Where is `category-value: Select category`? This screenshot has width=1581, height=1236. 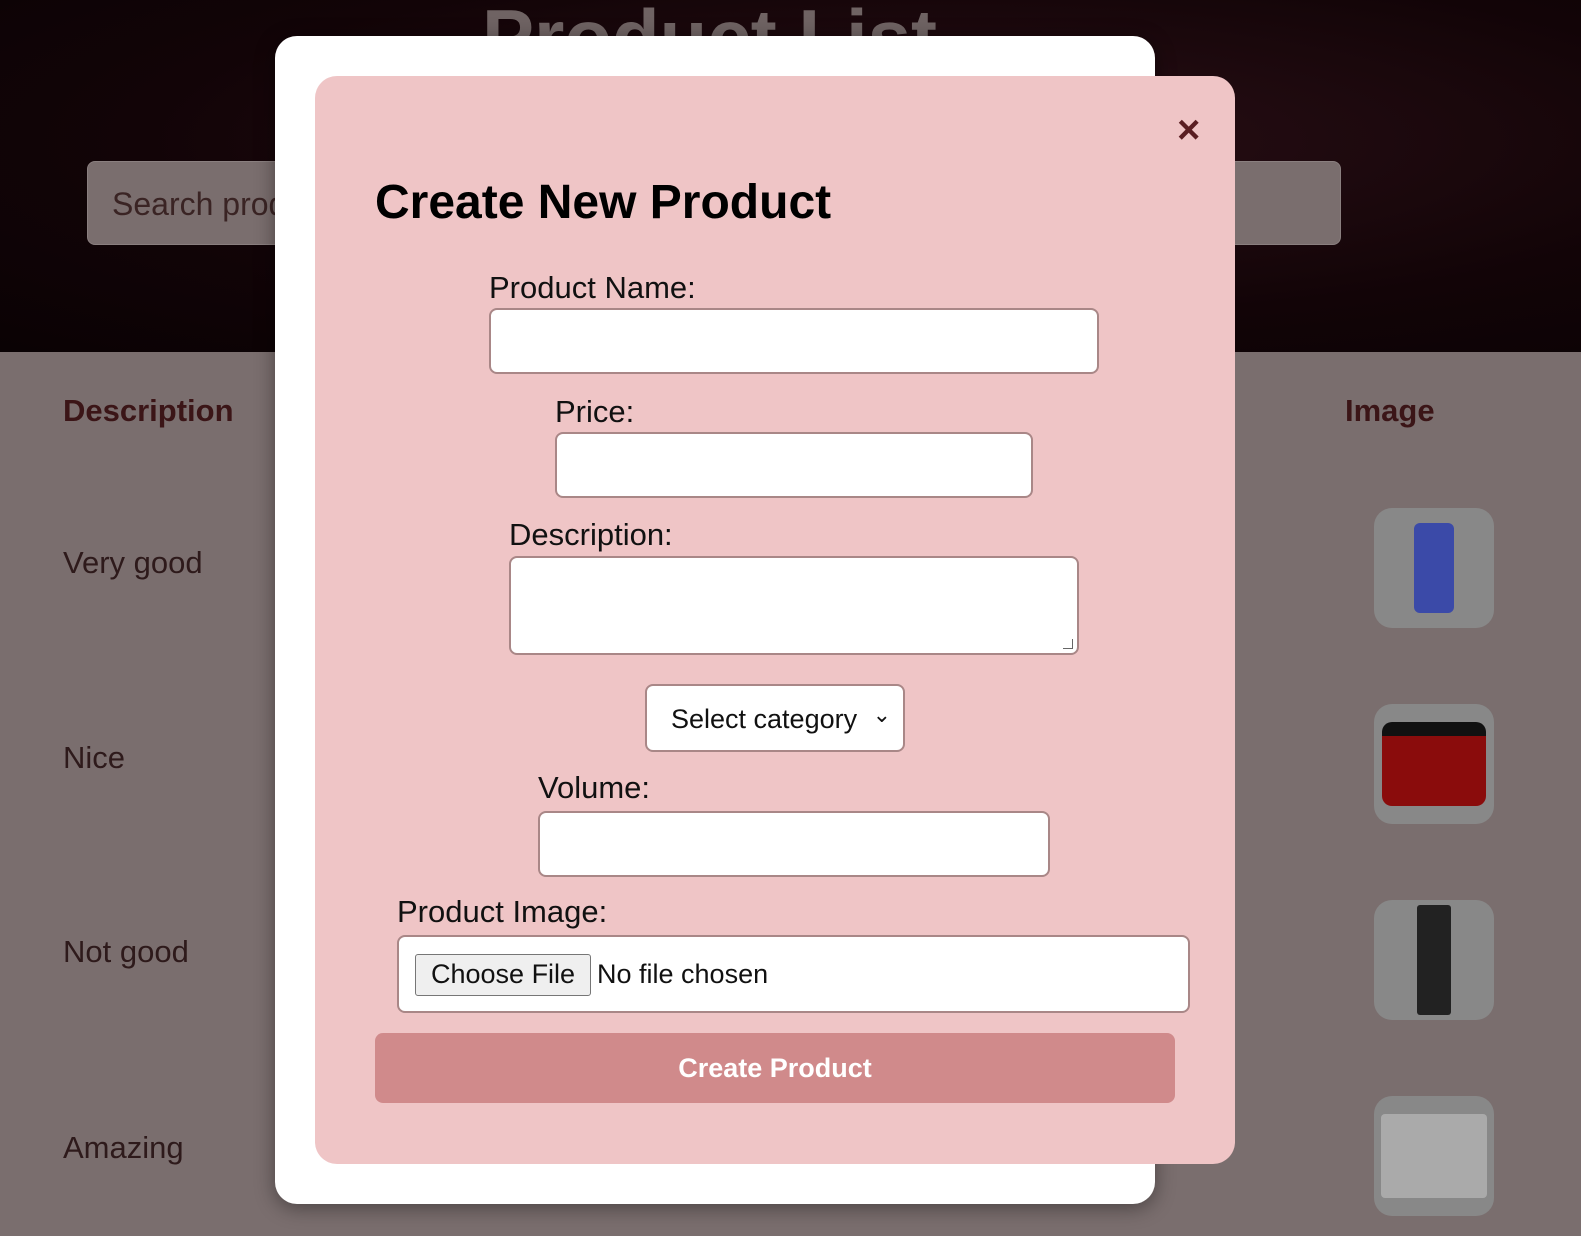 category-value: Select category is located at coordinates (764, 719).